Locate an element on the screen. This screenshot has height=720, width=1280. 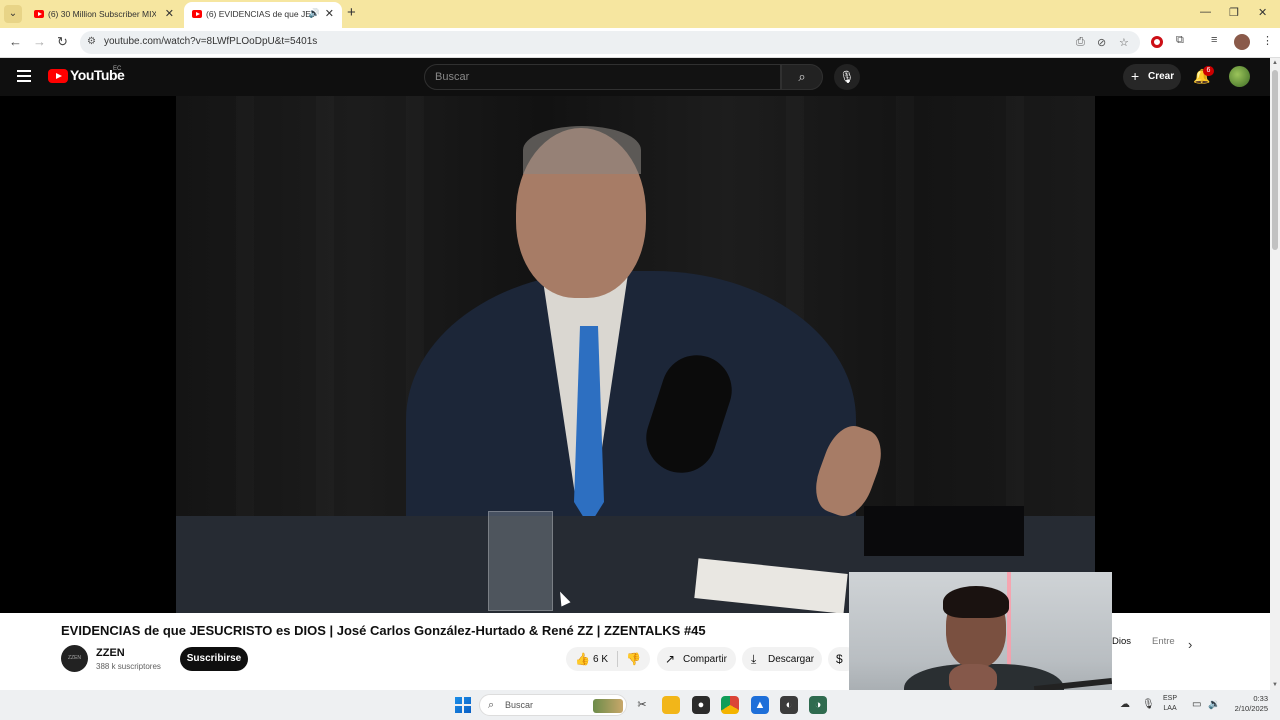
file-explorer-icon is located at coordinates (671, 705).